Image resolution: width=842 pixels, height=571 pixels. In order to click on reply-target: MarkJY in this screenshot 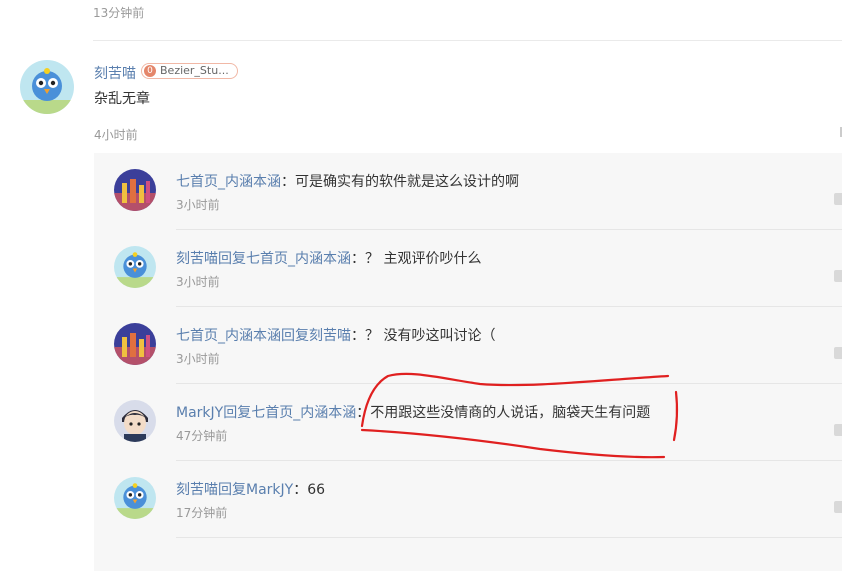, I will do `click(269, 490)`.